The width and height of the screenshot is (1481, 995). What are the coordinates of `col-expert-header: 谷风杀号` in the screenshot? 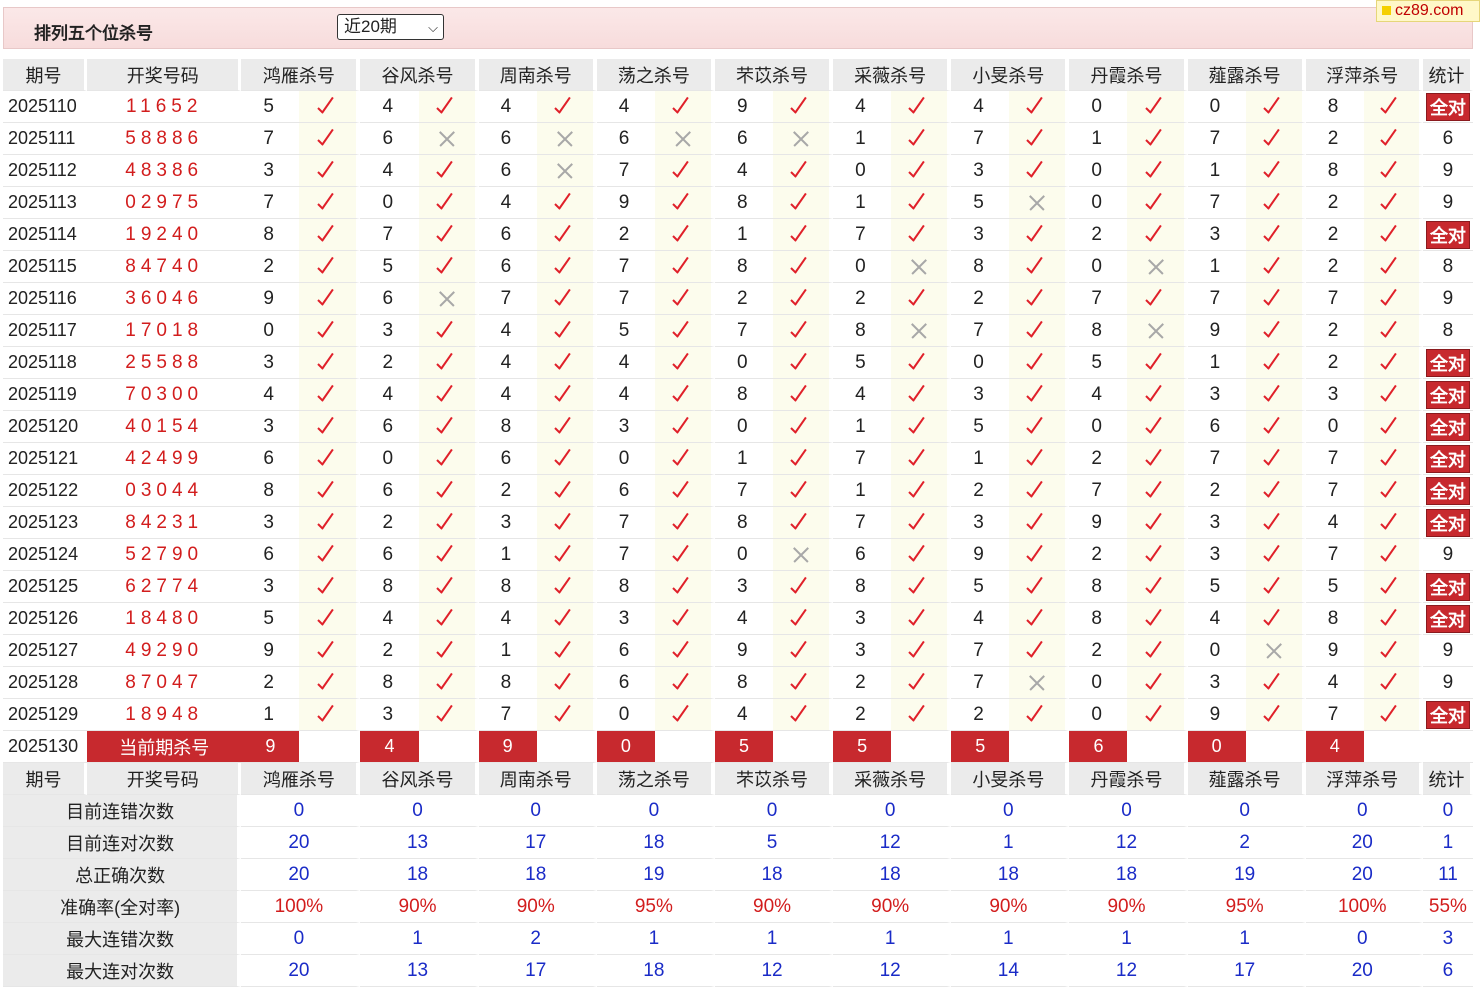 It's located at (419, 75).